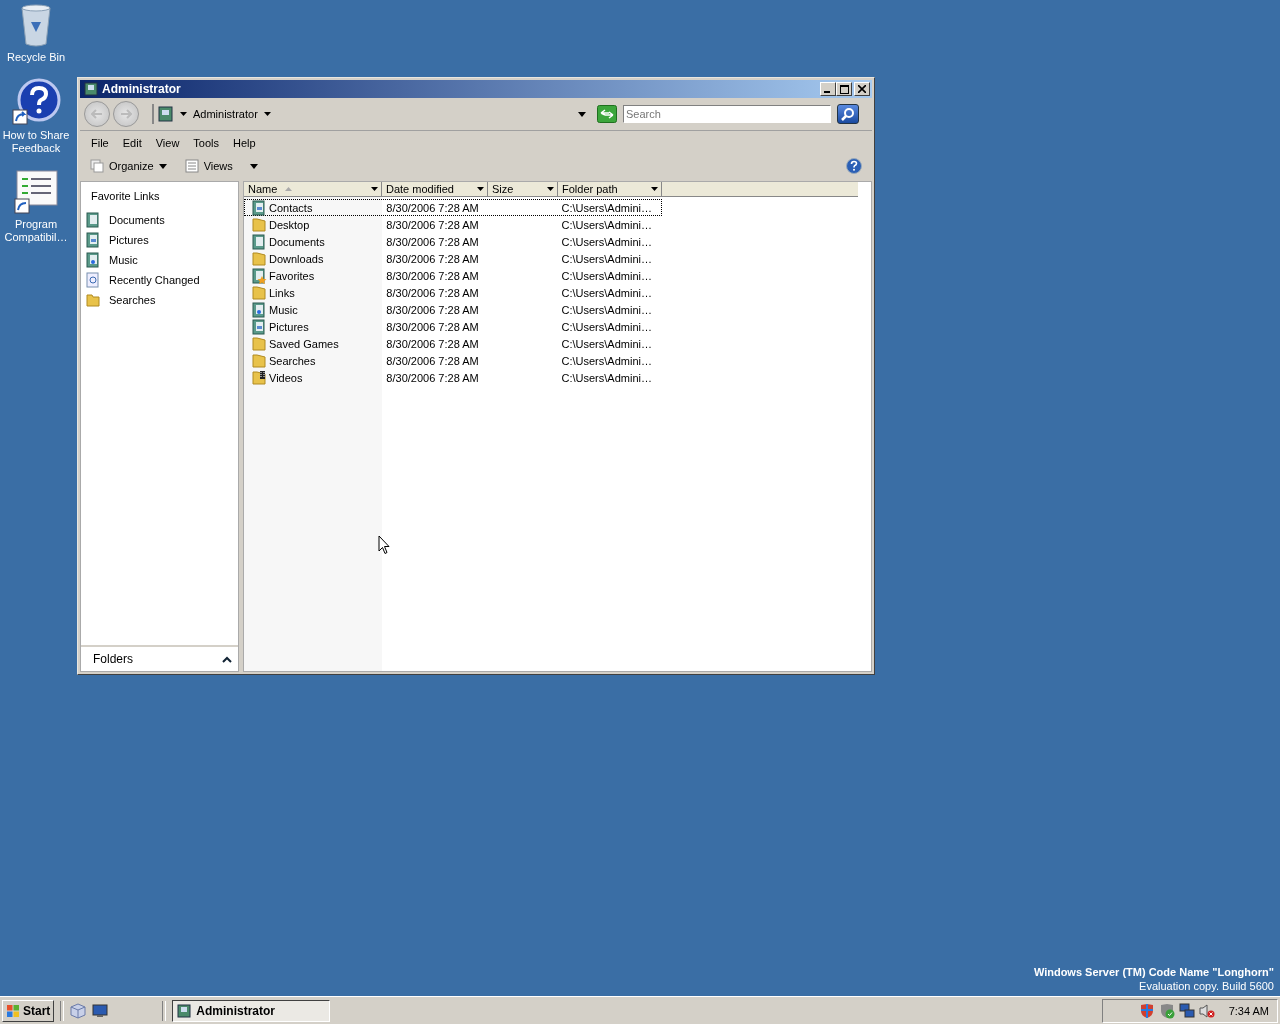 The width and height of the screenshot is (1280, 1024). Describe the element at coordinates (1186, 1010) in the screenshot. I see `network-icon` at that location.